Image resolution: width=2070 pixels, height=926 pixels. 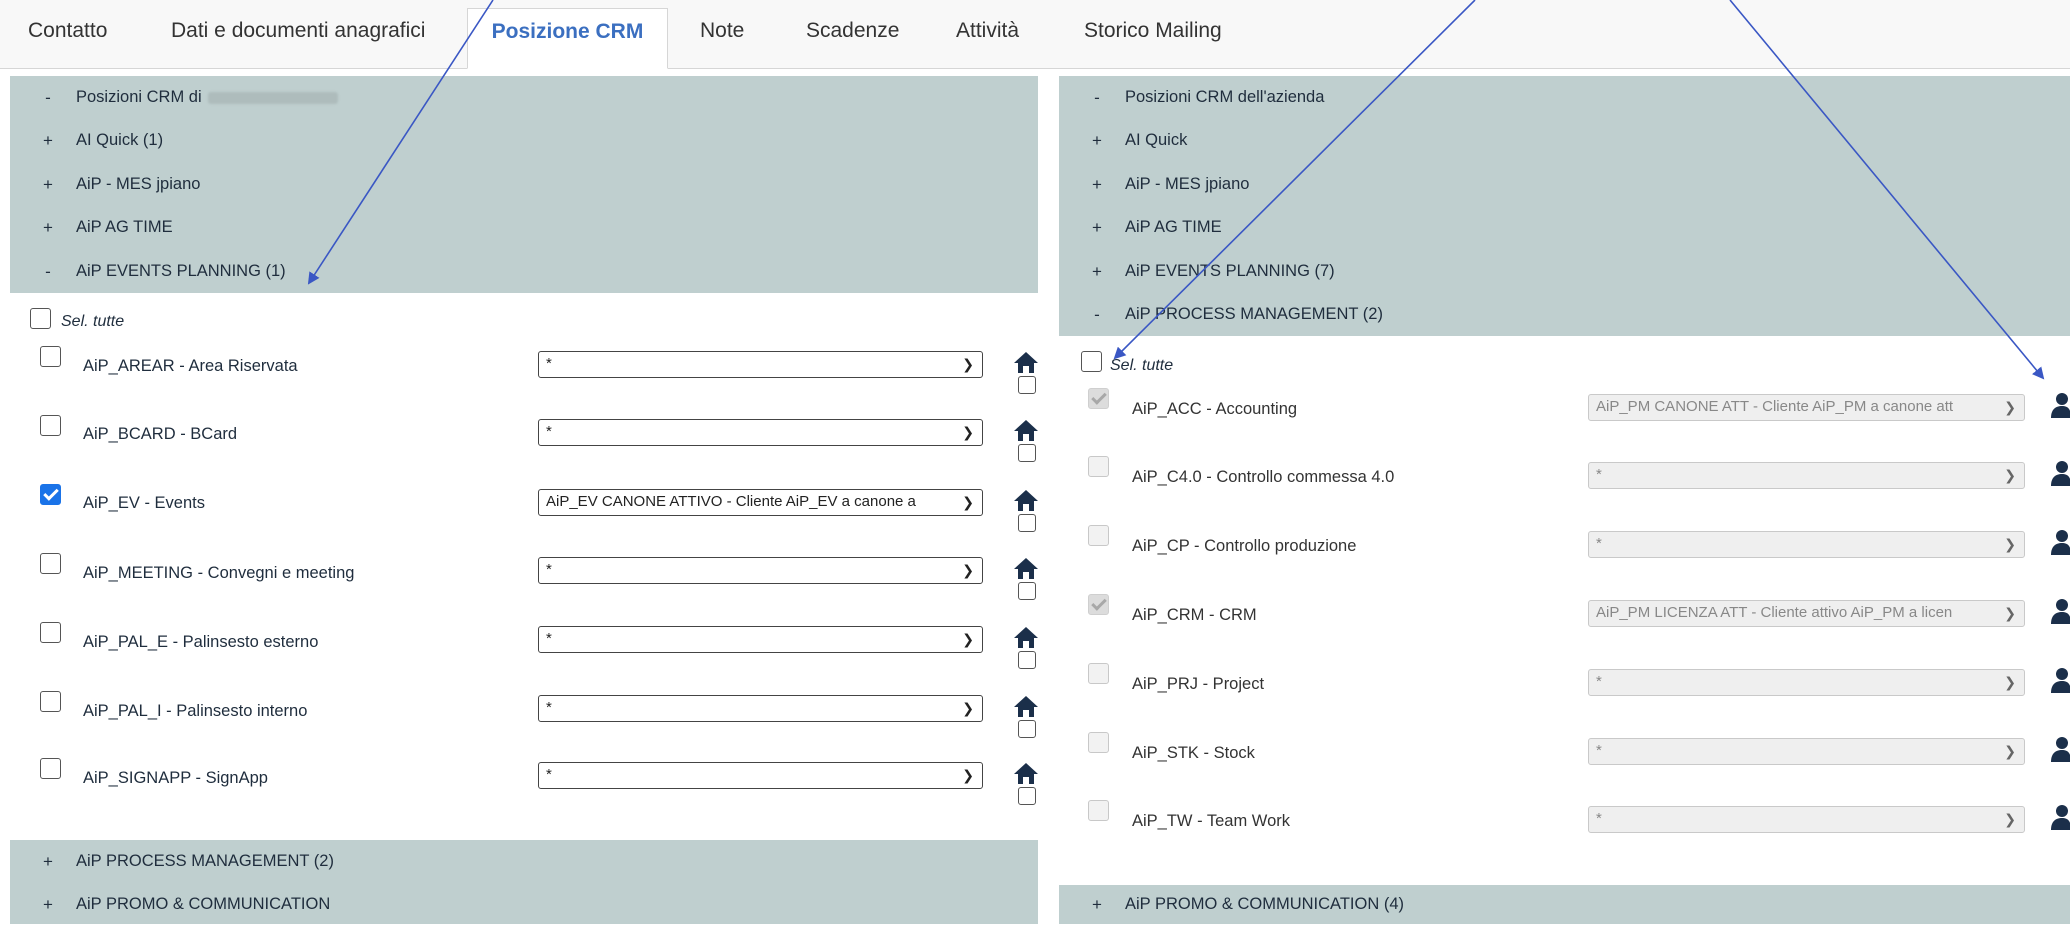 What do you see at coordinates (852, 34) in the screenshot?
I see `tab-scadenze: Scadenze` at bounding box center [852, 34].